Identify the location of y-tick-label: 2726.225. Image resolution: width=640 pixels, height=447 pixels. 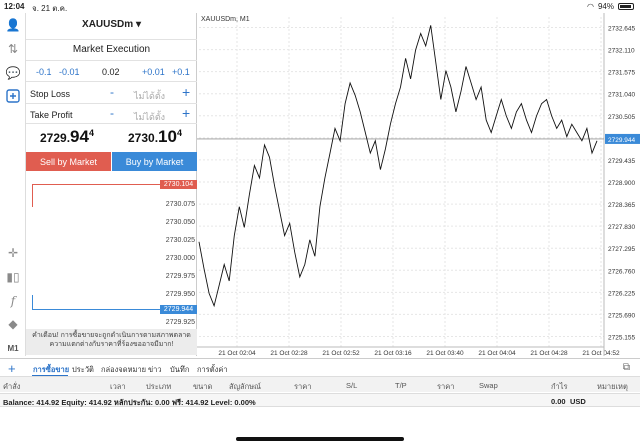
(621, 293).